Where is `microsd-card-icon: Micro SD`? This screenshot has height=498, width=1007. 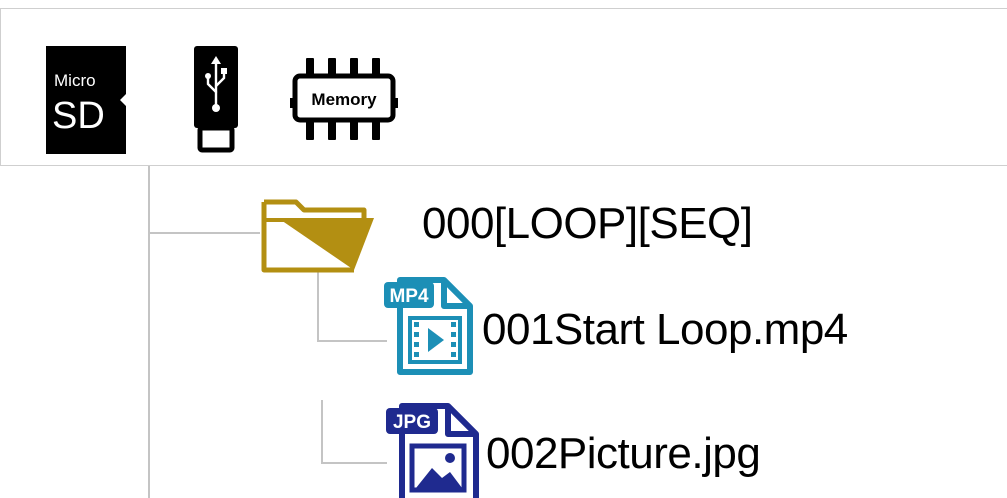 microsd-card-icon: Micro SD is located at coordinates (86, 100).